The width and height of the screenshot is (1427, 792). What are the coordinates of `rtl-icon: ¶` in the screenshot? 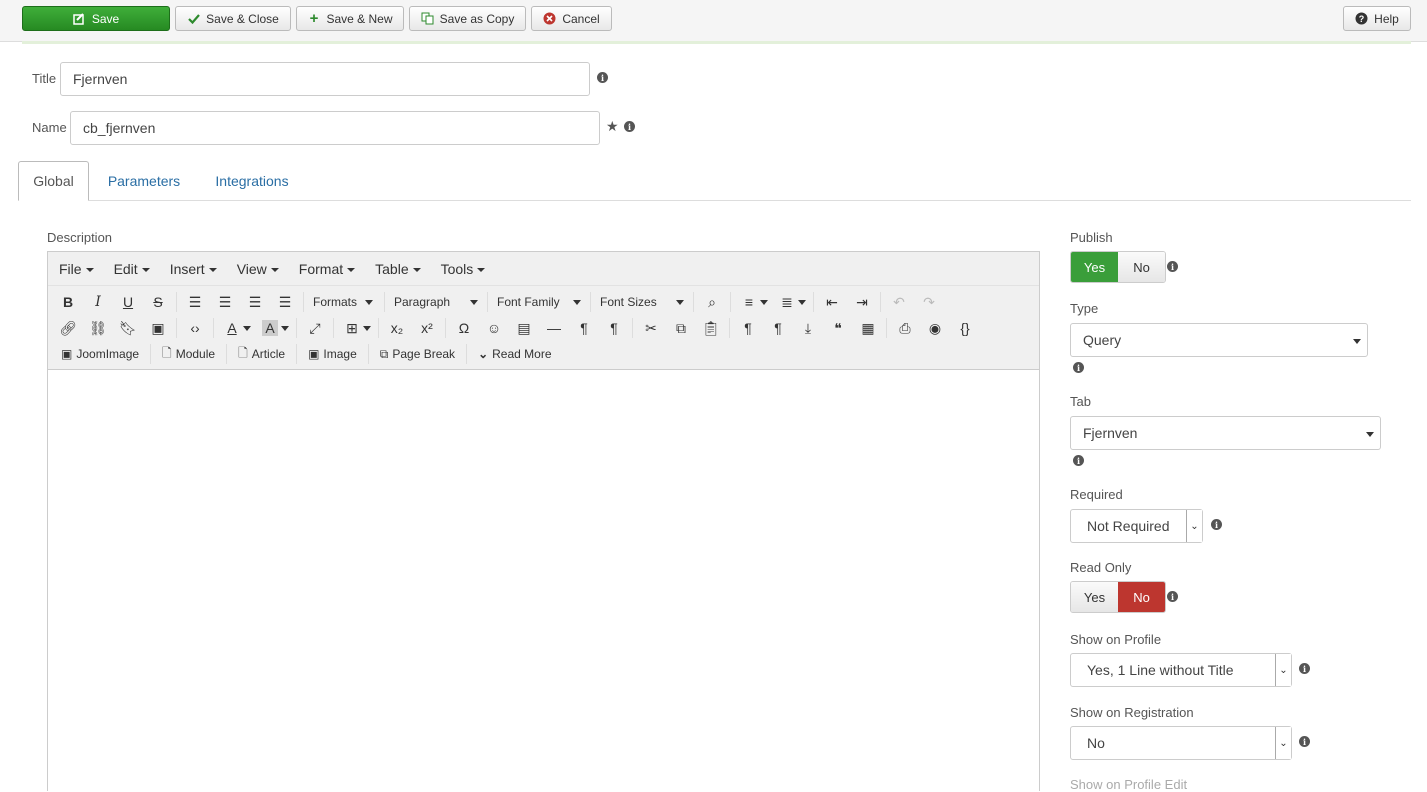 It's located at (614, 328).